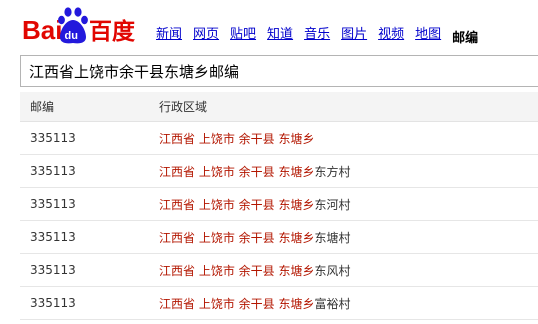 This screenshot has height=324, width=538. I want to click on village-text: 东河村, so click(332, 204).